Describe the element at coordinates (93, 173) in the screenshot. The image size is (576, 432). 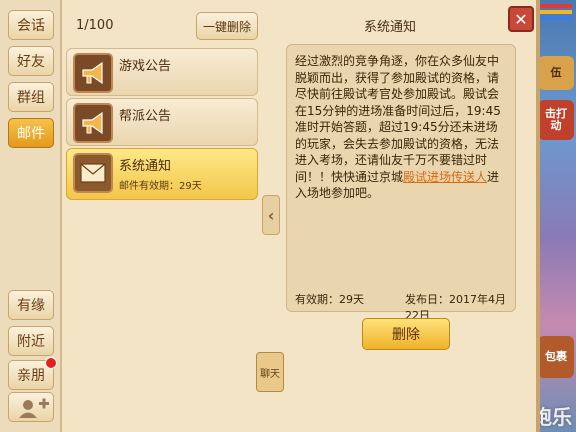
I see `envelope-icon` at that location.